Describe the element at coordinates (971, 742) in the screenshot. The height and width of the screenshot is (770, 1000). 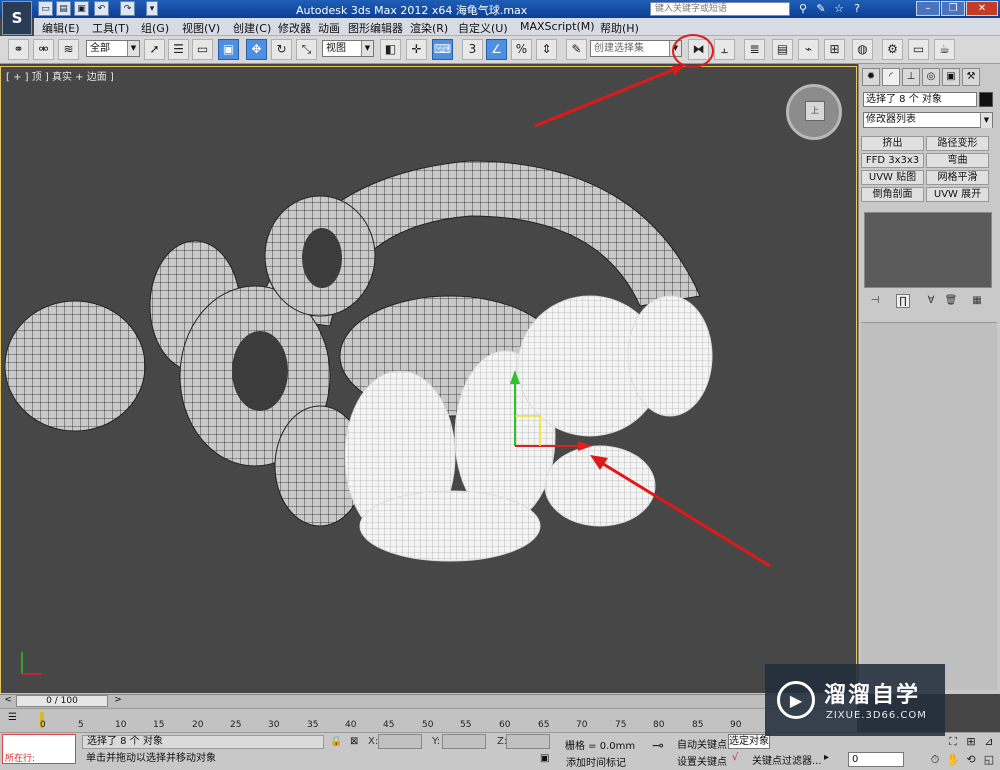
I see `zoom-extents-all-icon: ⊞` at that location.